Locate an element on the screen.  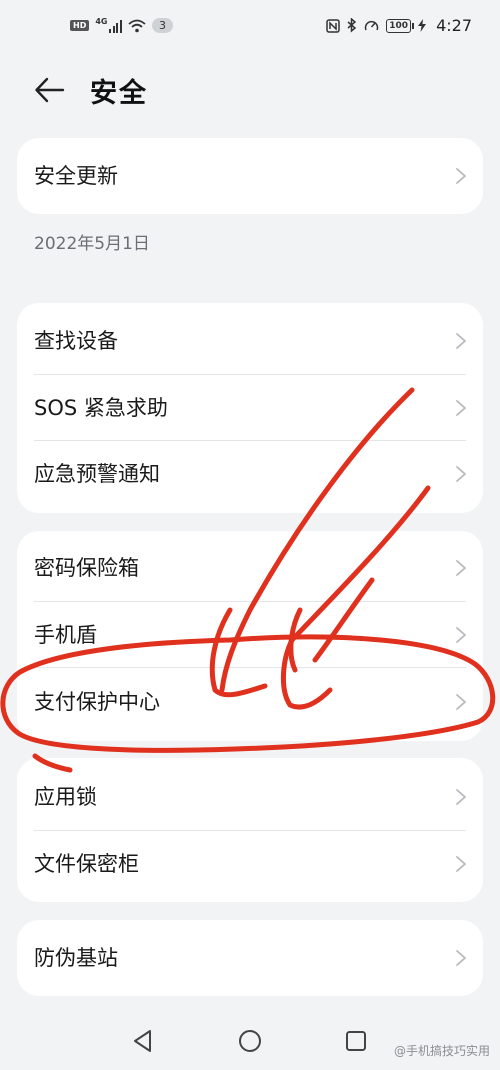
sos-label: SOS 紧急求助 is located at coordinates (101, 408).